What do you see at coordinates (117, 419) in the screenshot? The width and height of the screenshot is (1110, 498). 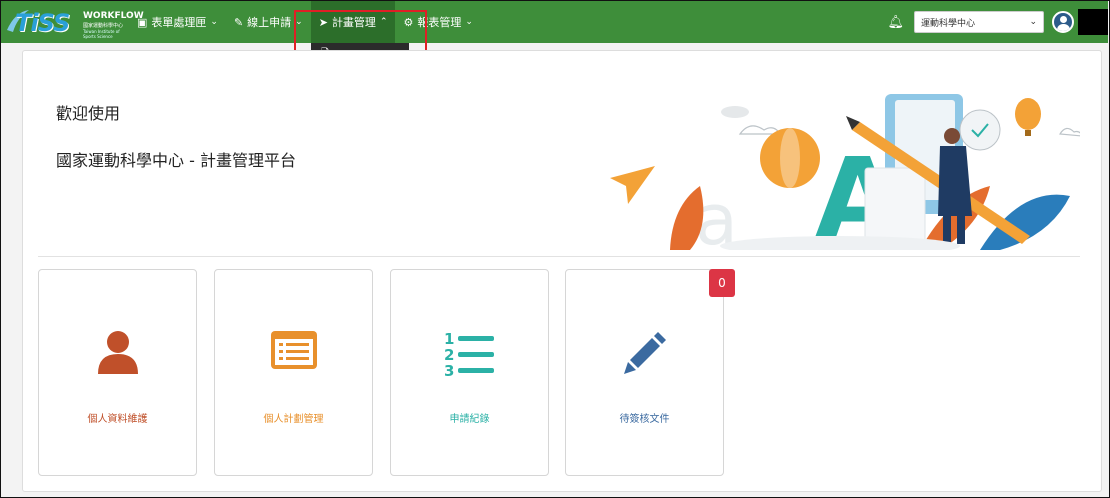 I see `tile-personal-info-label: 個人資料維護` at bounding box center [117, 419].